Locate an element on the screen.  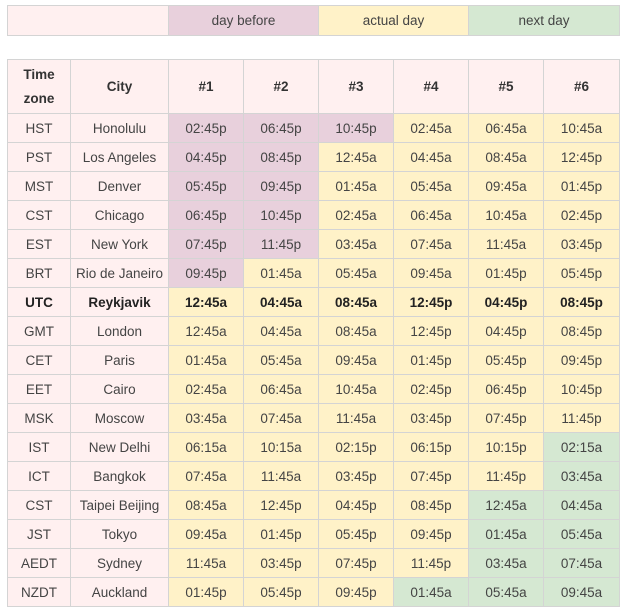
time-cell-slot-3: 10:45a is located at coordinates (356, 389).